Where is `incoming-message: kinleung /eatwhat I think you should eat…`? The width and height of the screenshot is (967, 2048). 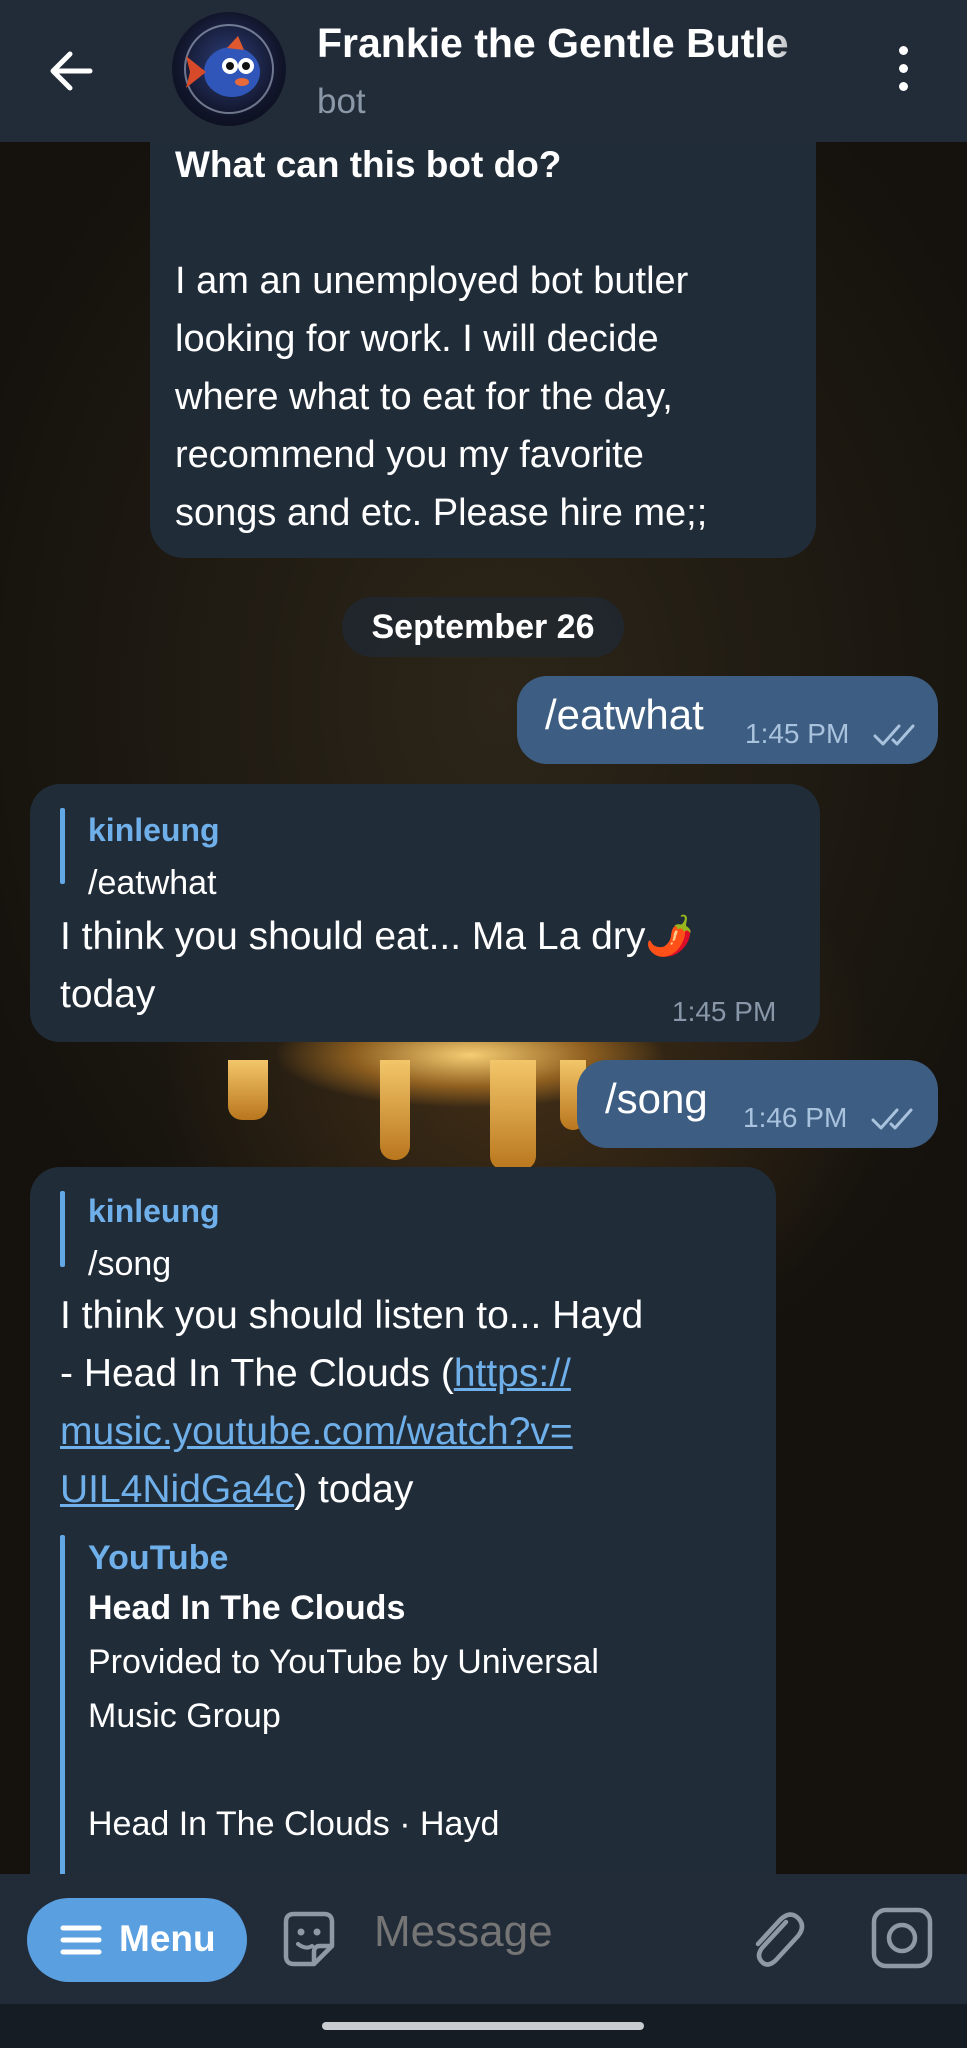
incoming-message: kinleung /eatwhat I think you should eat… is located at coordinates (425, 913).